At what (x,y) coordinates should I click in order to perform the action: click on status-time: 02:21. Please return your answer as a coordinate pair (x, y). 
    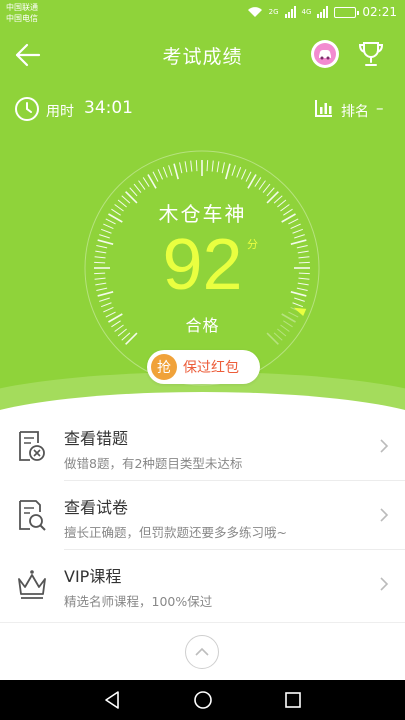
    Looking at the image, I should click on (379, 12).